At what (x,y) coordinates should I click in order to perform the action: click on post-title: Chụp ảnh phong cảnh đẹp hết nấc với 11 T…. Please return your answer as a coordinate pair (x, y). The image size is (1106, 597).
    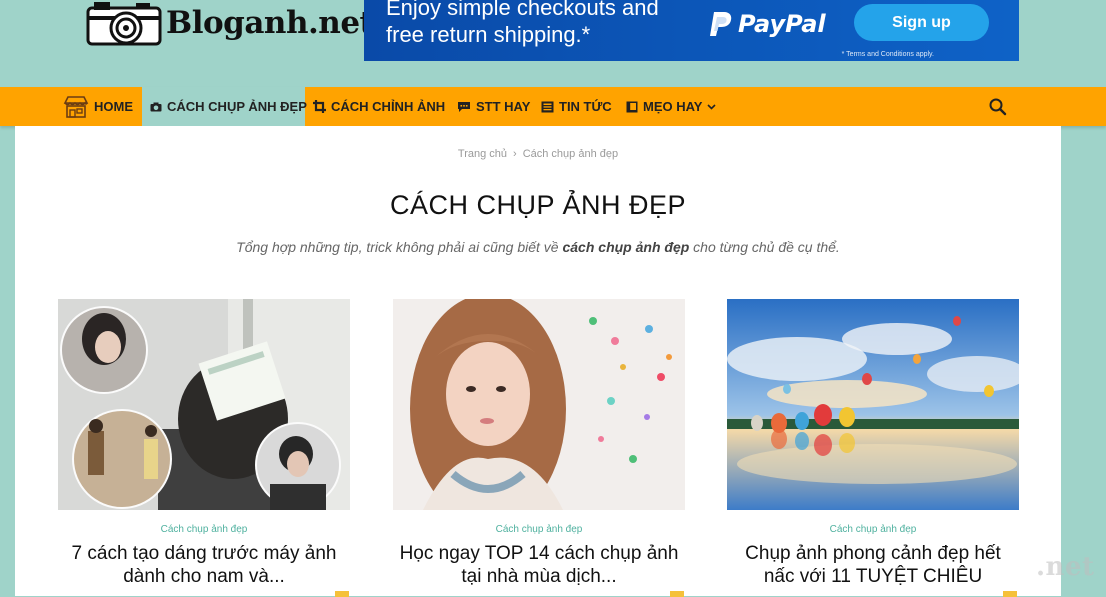
    Looking at the image, I should click on (873, 565).